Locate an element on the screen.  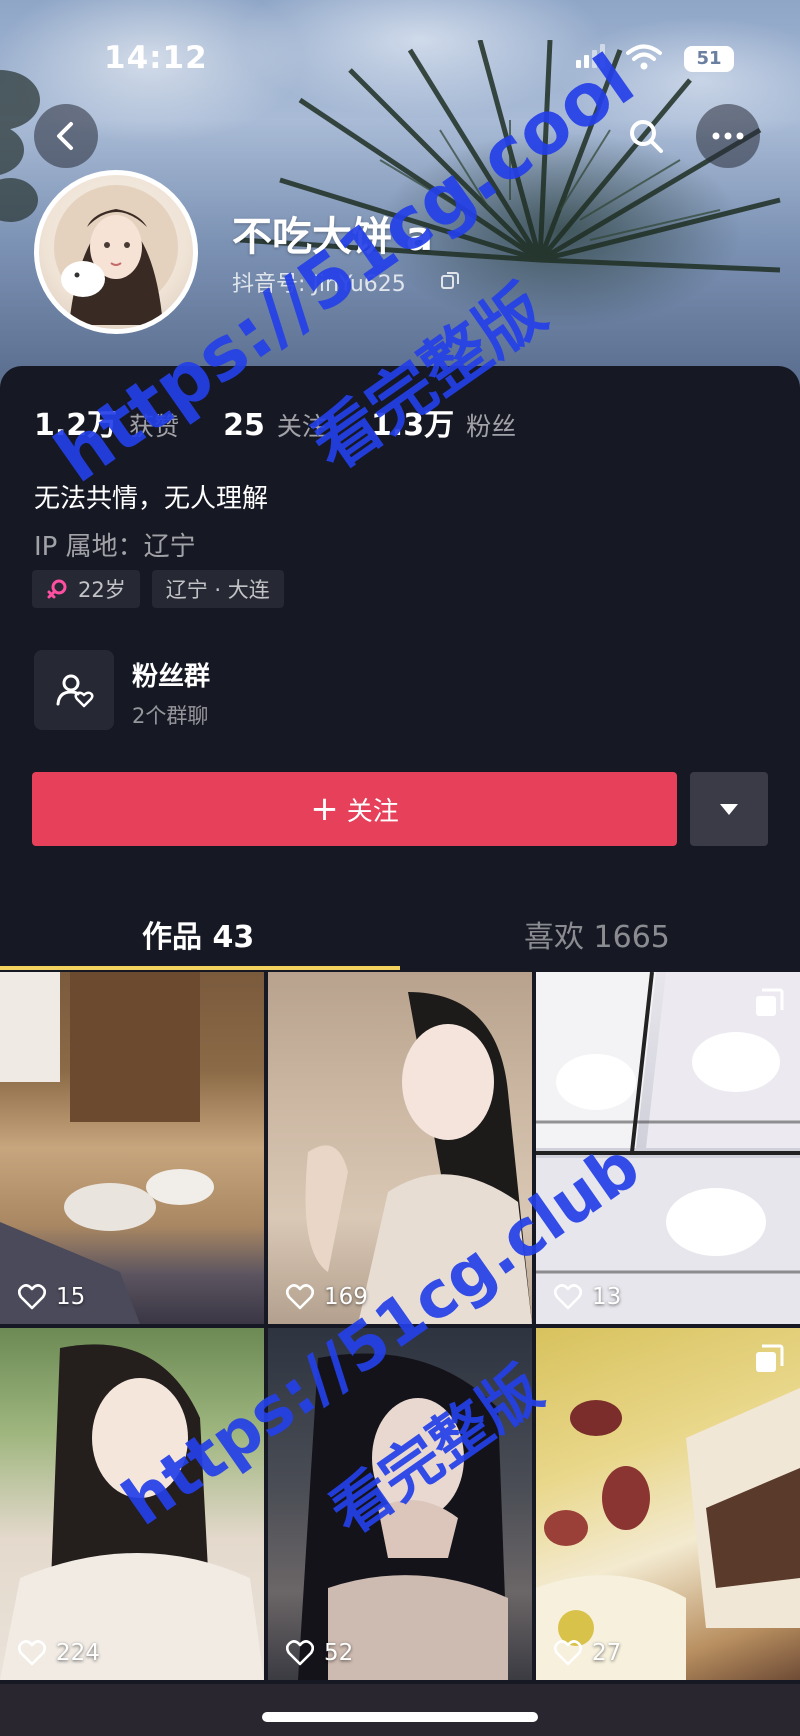
next-row-peek is located at coordinates (400, 1710).